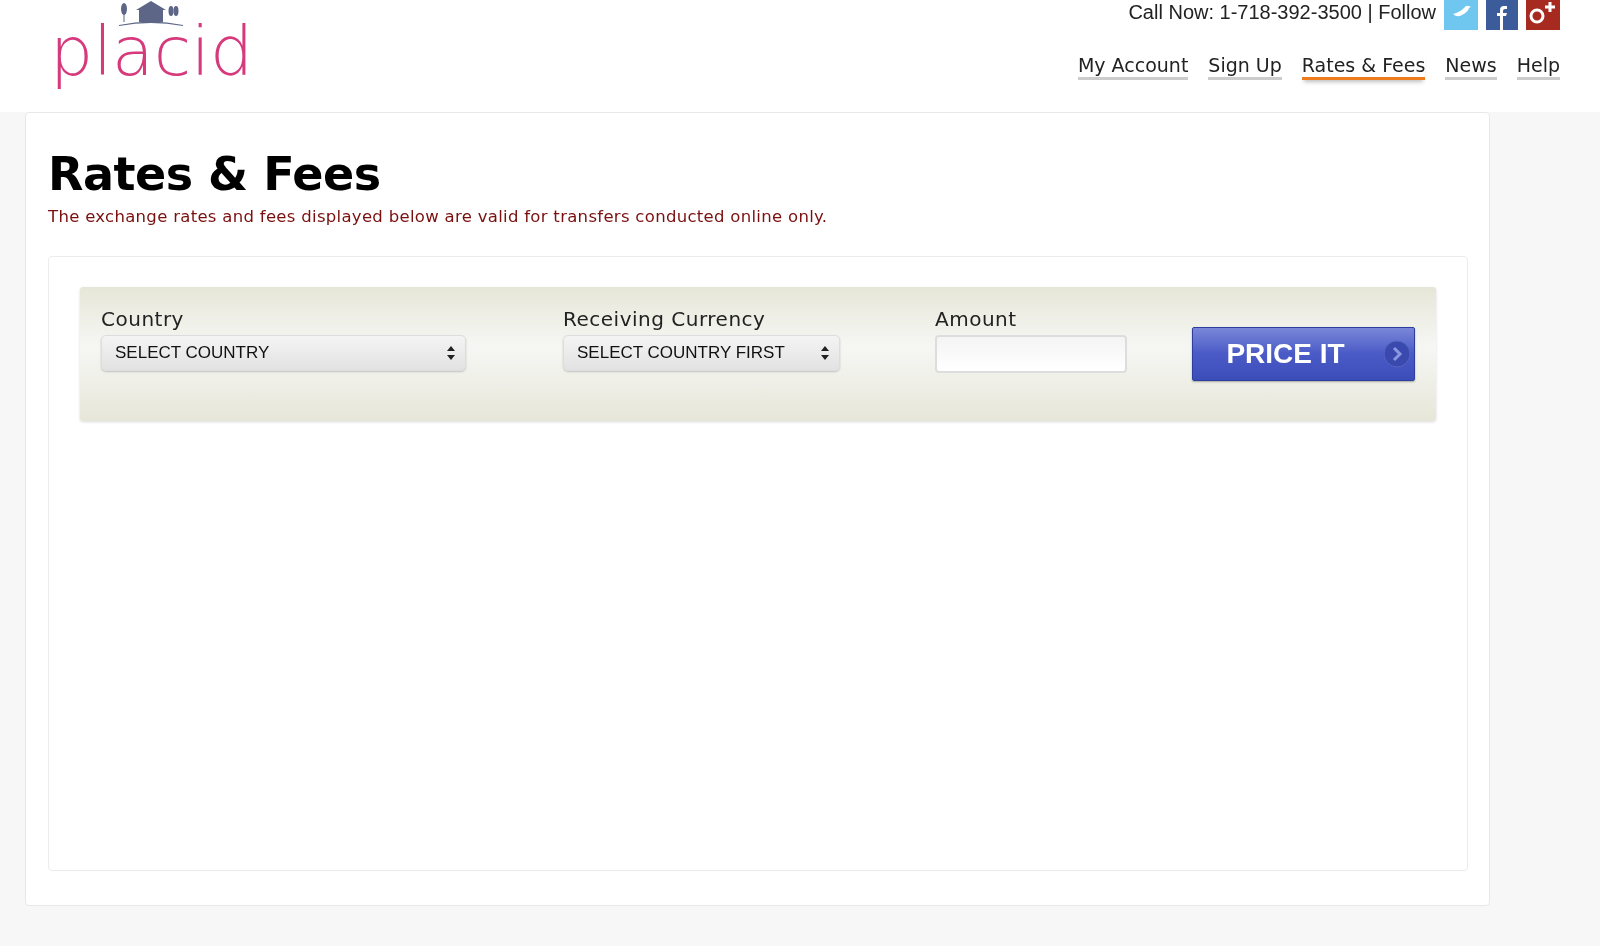 This screenshot has width=1600, height=946. Describe the element at coordinates (1363, 67) in the screenshot. I see `nav-link: Rates & Fees` at that location.